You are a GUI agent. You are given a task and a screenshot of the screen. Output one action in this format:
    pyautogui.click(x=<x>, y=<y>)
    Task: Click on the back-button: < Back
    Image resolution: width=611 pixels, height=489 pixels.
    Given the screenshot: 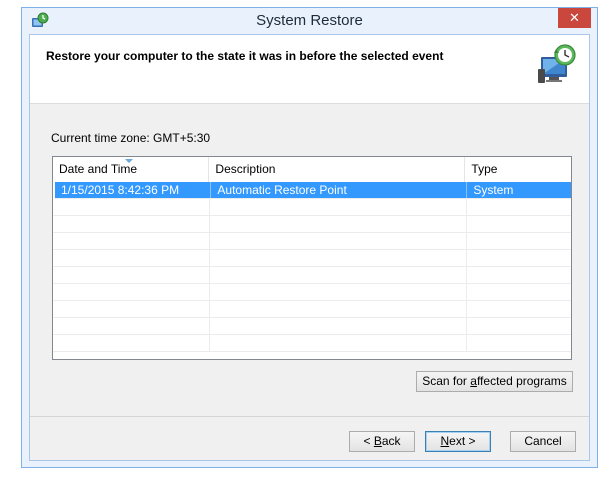 What is the action you would take?
    pyautogui.click(x=382, y=441)
    